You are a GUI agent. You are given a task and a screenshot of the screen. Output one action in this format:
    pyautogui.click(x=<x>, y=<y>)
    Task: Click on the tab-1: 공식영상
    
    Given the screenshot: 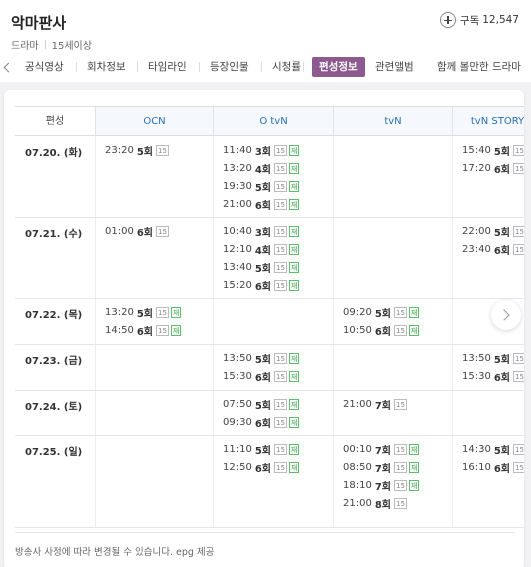 What is the action you would take?
    pyautogui.click(x=44, y=67)
    